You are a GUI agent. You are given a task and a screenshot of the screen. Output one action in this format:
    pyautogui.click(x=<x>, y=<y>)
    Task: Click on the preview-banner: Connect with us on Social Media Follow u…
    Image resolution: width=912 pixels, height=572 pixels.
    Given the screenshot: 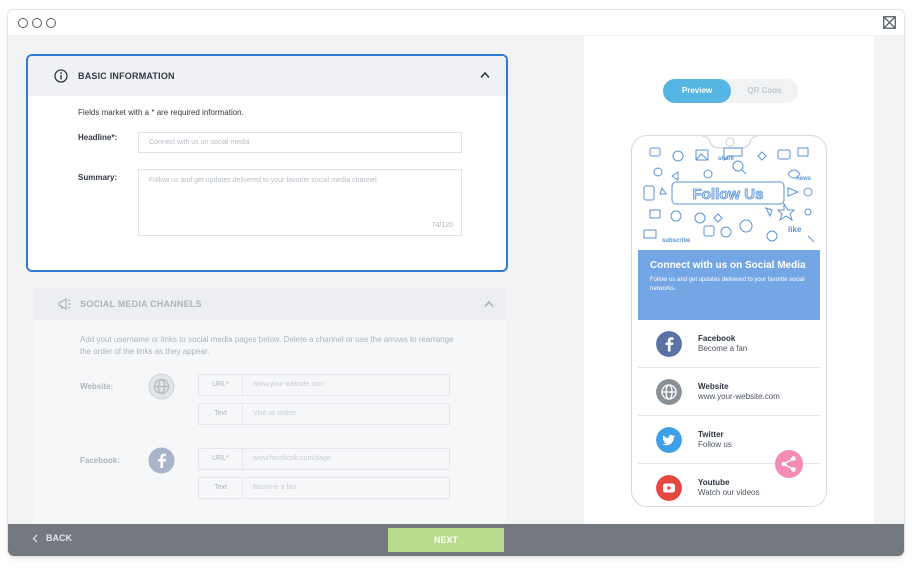 What is the action you would take?
    pyautogui.click(x=729, y=285)
    